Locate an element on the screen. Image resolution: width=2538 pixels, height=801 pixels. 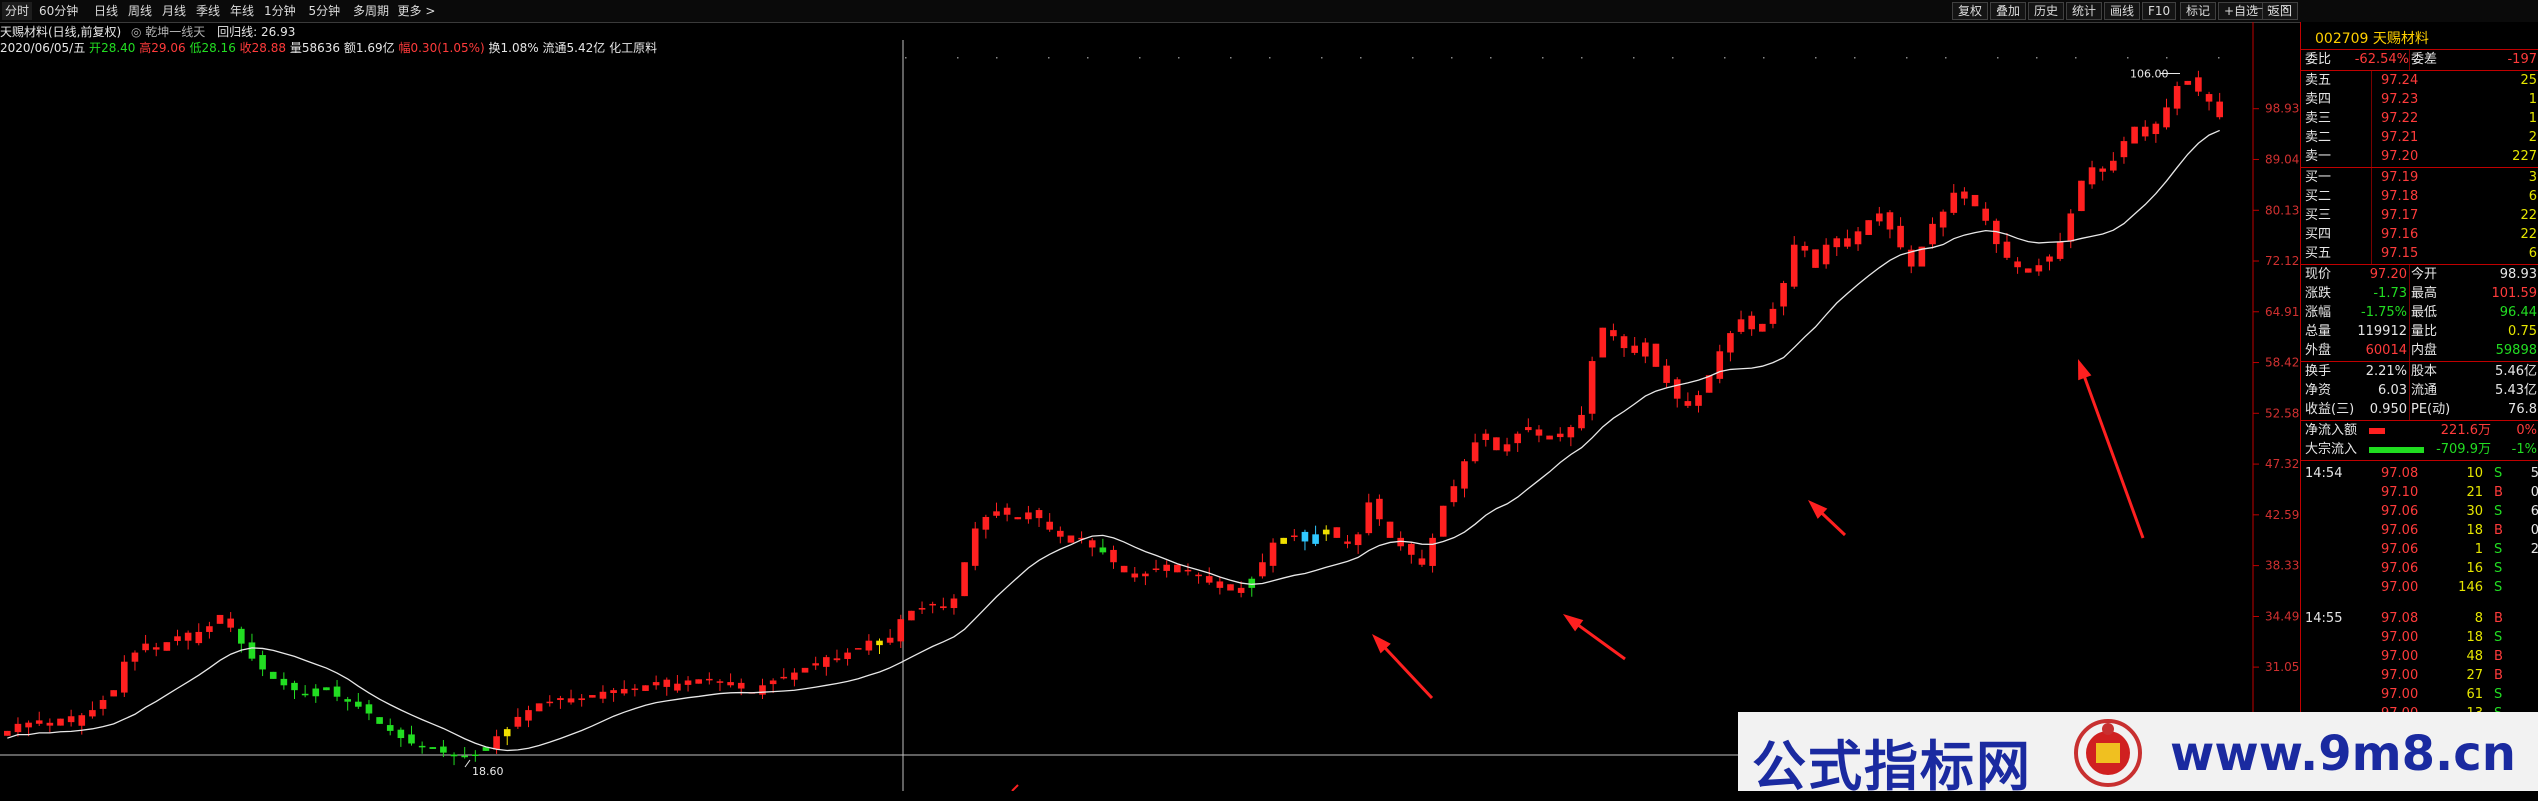
tick-row: 97.00 48 B is located at coordinates (2419, 656).